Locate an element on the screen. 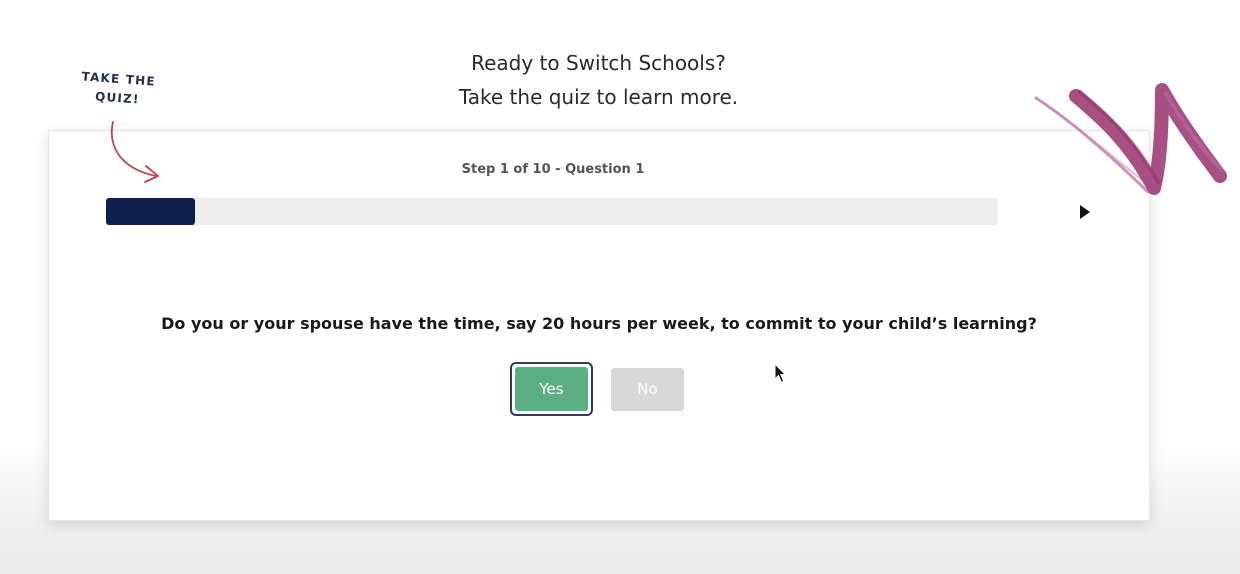 This screenshot has height=574, width=1240. step-label: Step 1 of 10 - Question 1 is located at coordinates (553, 169).